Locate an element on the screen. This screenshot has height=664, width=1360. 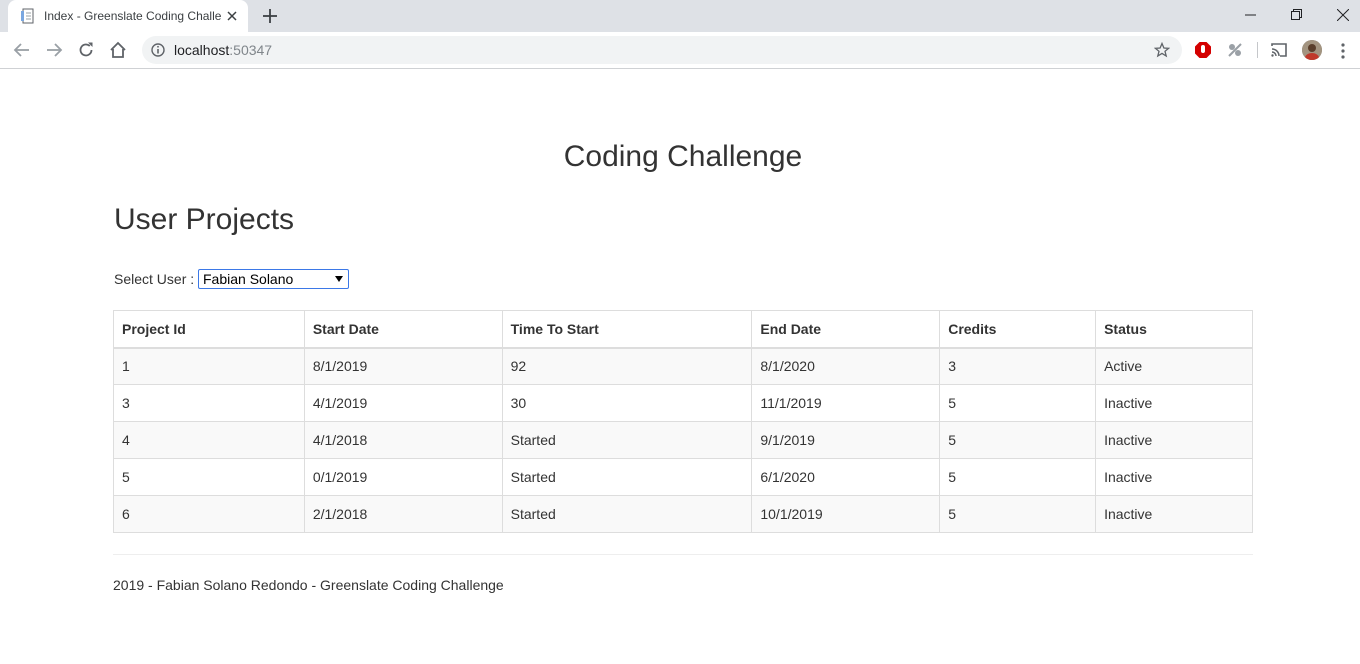
user-select-value: Fabian Solano is located at coordinates (248, 279).